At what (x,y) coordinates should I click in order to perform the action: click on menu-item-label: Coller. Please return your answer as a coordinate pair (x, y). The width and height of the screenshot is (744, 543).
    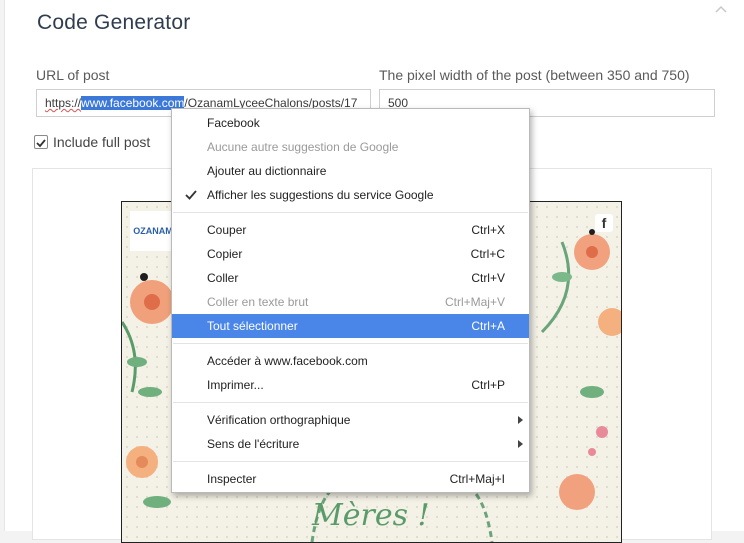
    Looking at the image, I should click on (223, 278).